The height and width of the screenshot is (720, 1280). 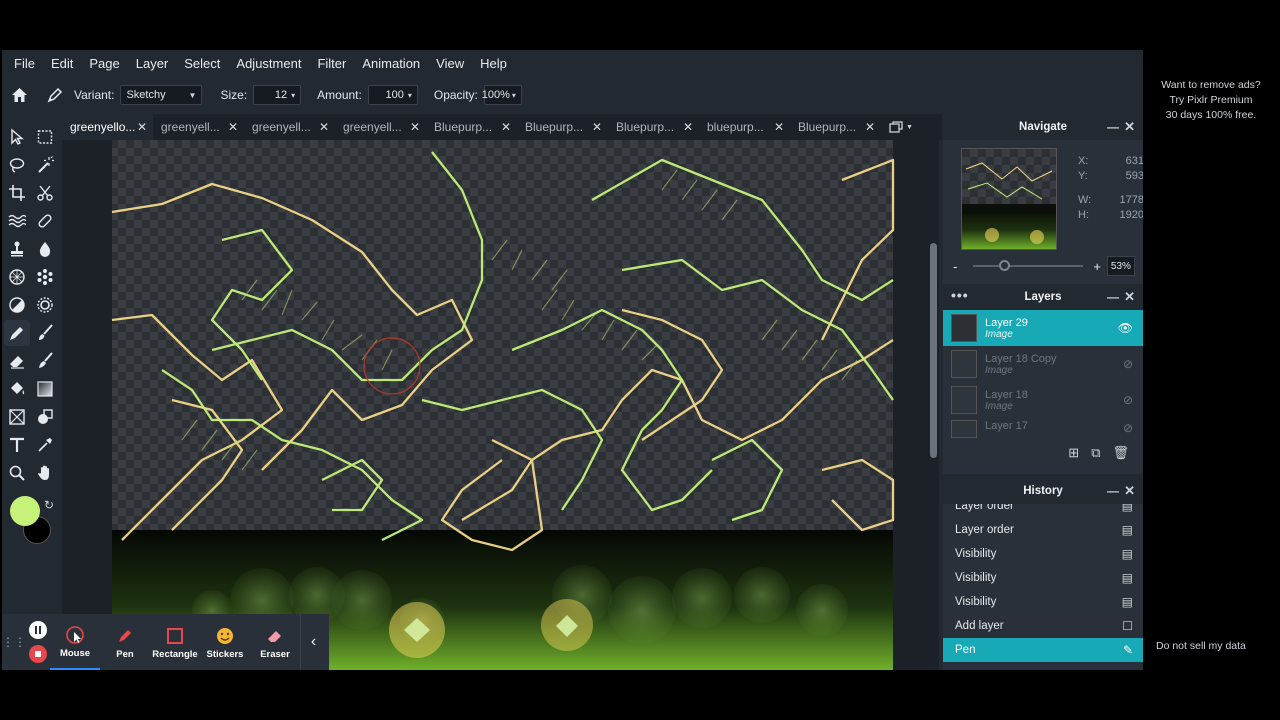 I want to click on menu-adjustment: Adjustment, so click(x=268, y=63).